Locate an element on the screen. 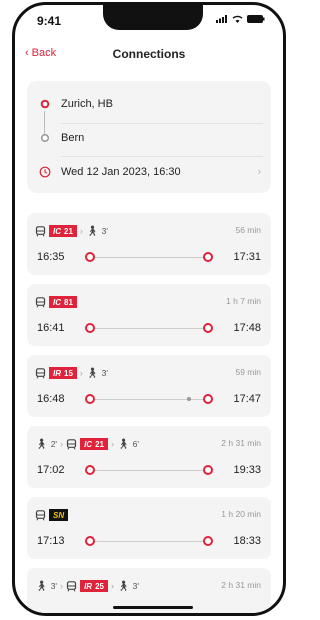  connection-segments: IR 15 › 🚶︎ 3' is located at coordinates (148, 373).